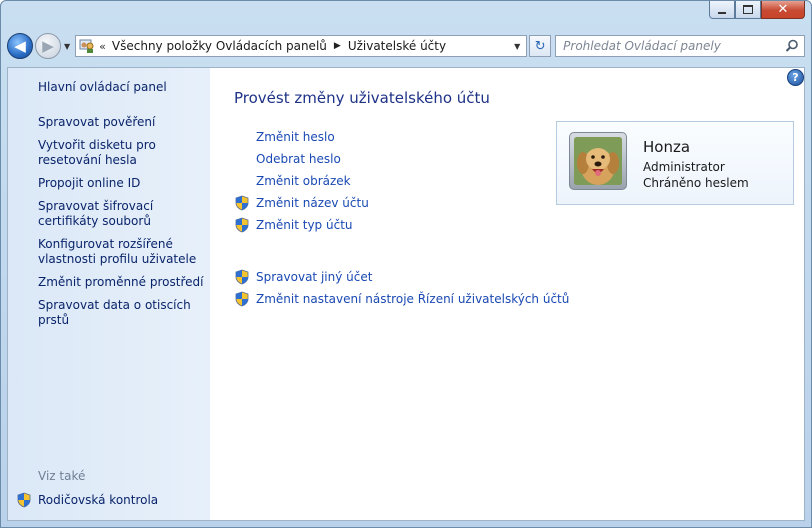 Image resolution: width=812 pixels, height=528 pixels. I want to click on close-button: ✕, so click(783, 10).